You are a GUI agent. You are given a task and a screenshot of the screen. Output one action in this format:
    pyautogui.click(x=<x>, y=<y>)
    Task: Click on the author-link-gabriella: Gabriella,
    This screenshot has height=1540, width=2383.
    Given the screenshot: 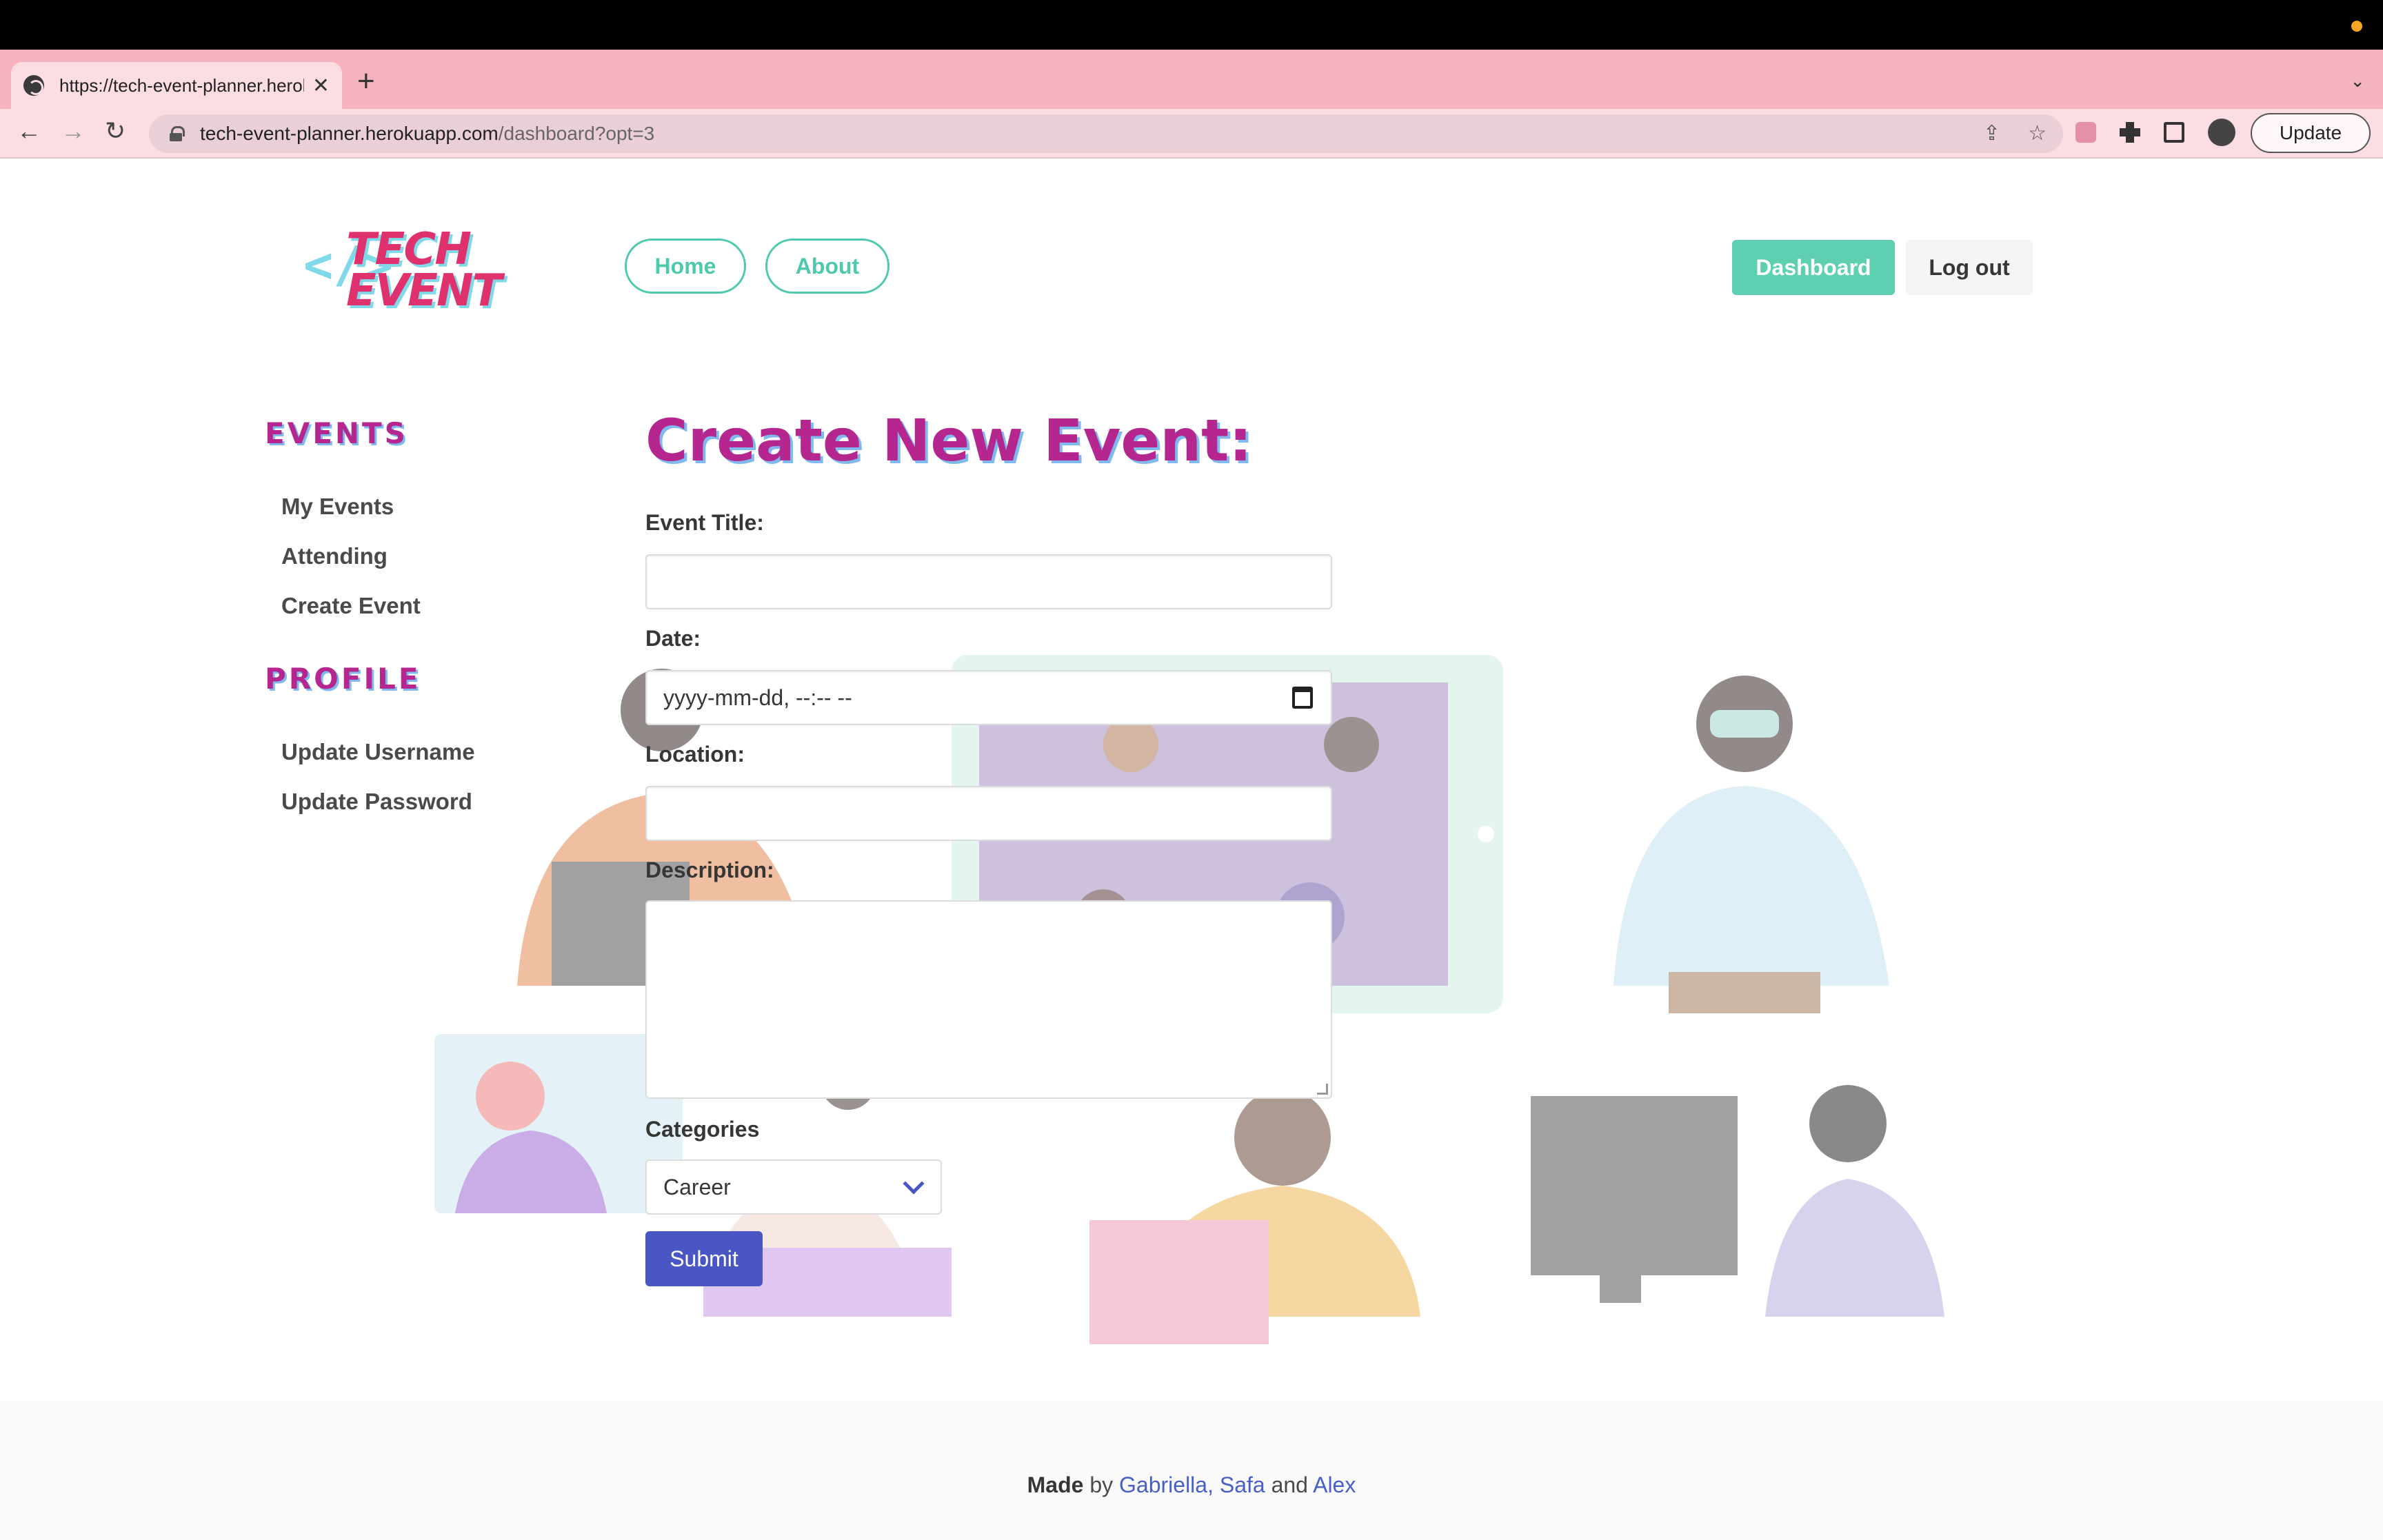 What is the action you would take?
    pyautogui.click(x=1166, y=1485)
    